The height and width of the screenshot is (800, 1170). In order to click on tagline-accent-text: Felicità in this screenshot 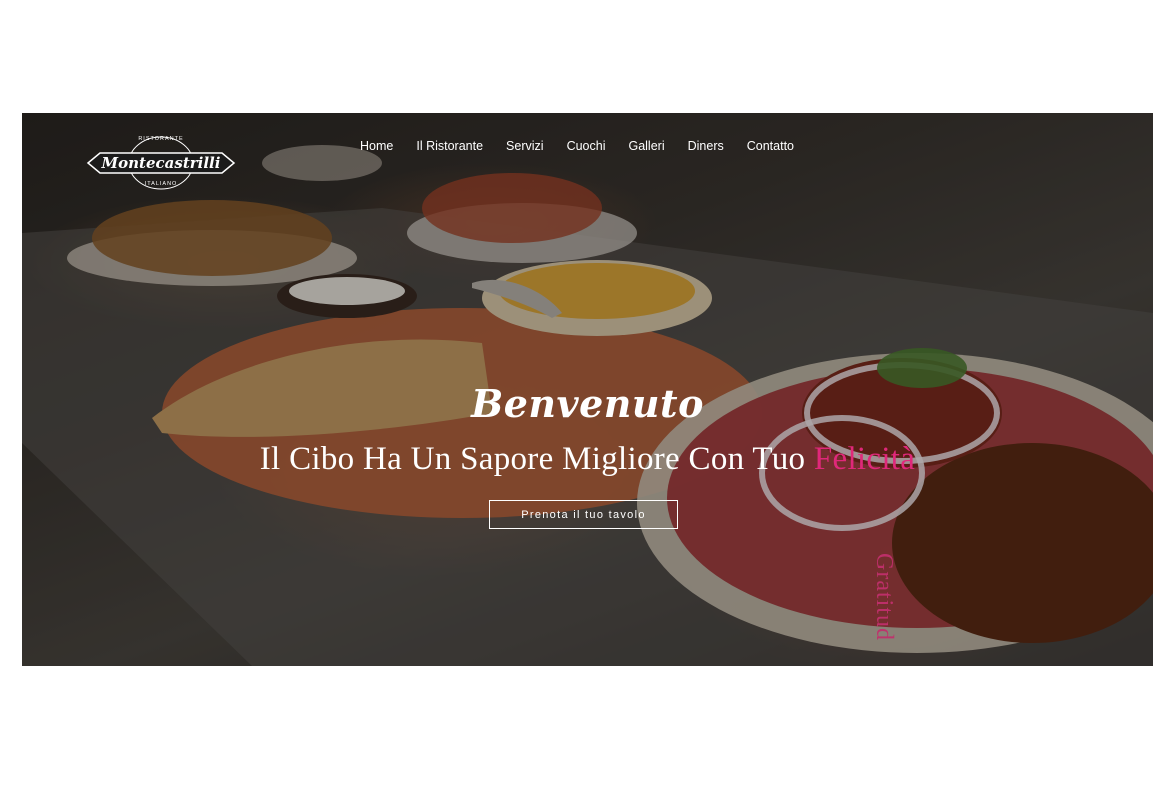, I will do `click(864, 459)`.